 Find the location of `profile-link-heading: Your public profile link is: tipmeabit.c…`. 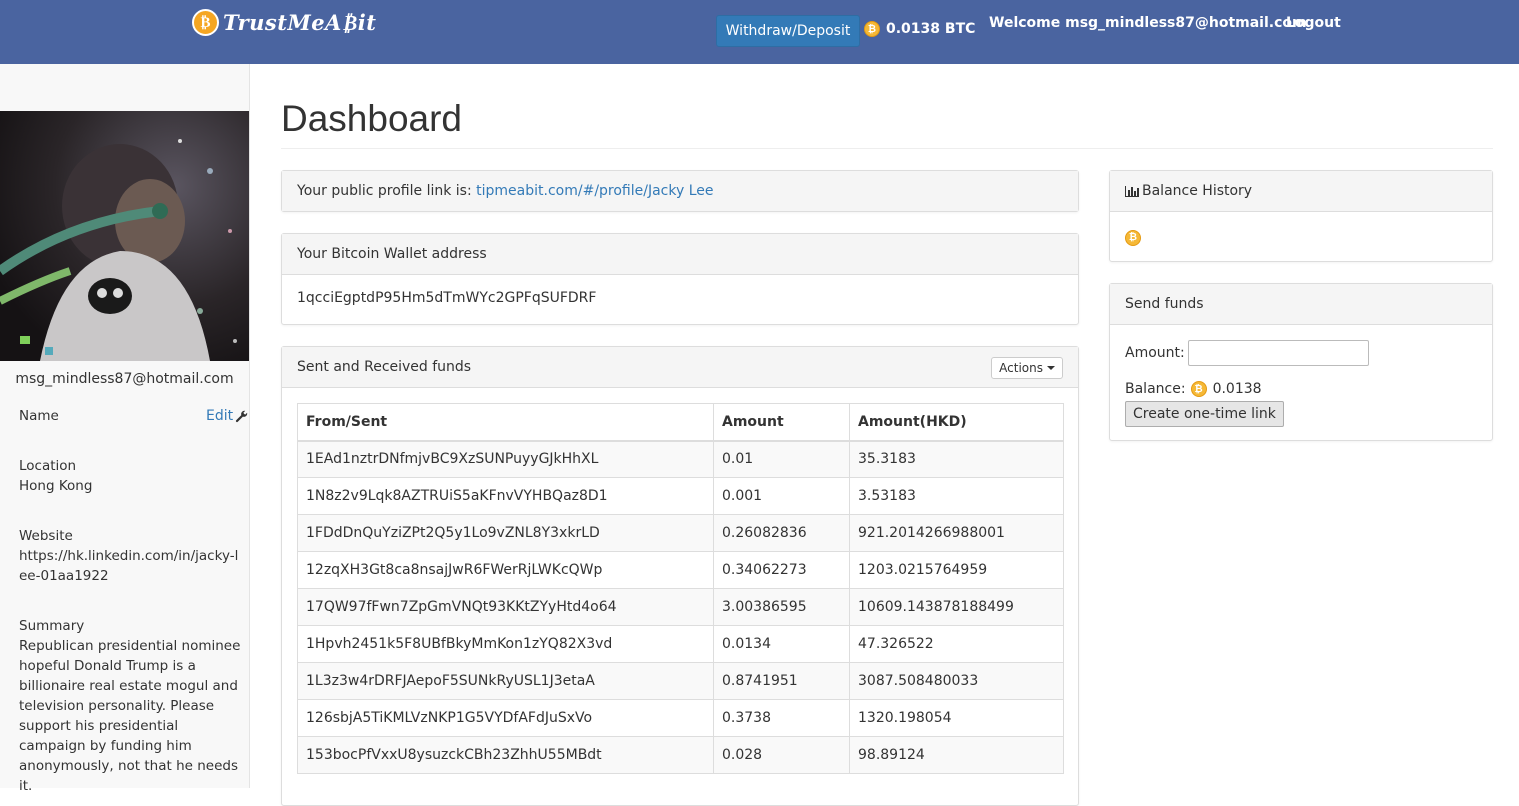

profile-link-heading: Your public profile link is: tipmeabit.c… is located at coordinates (680, 191).